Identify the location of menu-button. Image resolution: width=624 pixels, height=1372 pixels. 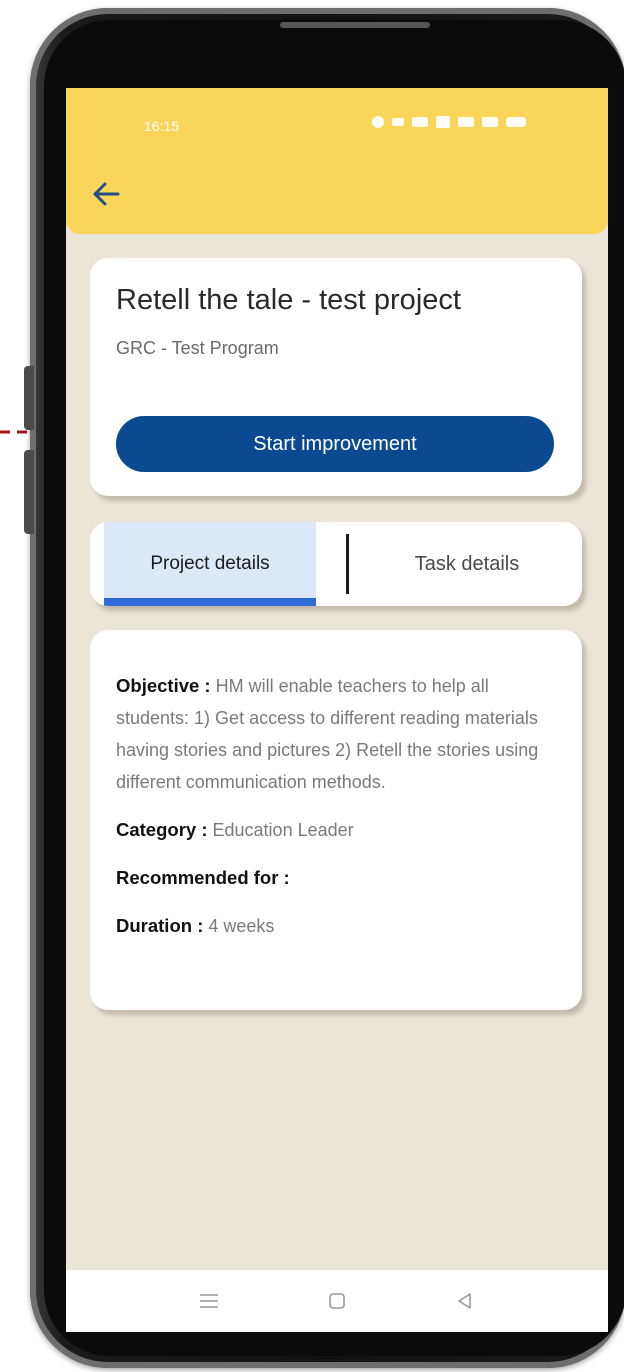
(209, 1301).